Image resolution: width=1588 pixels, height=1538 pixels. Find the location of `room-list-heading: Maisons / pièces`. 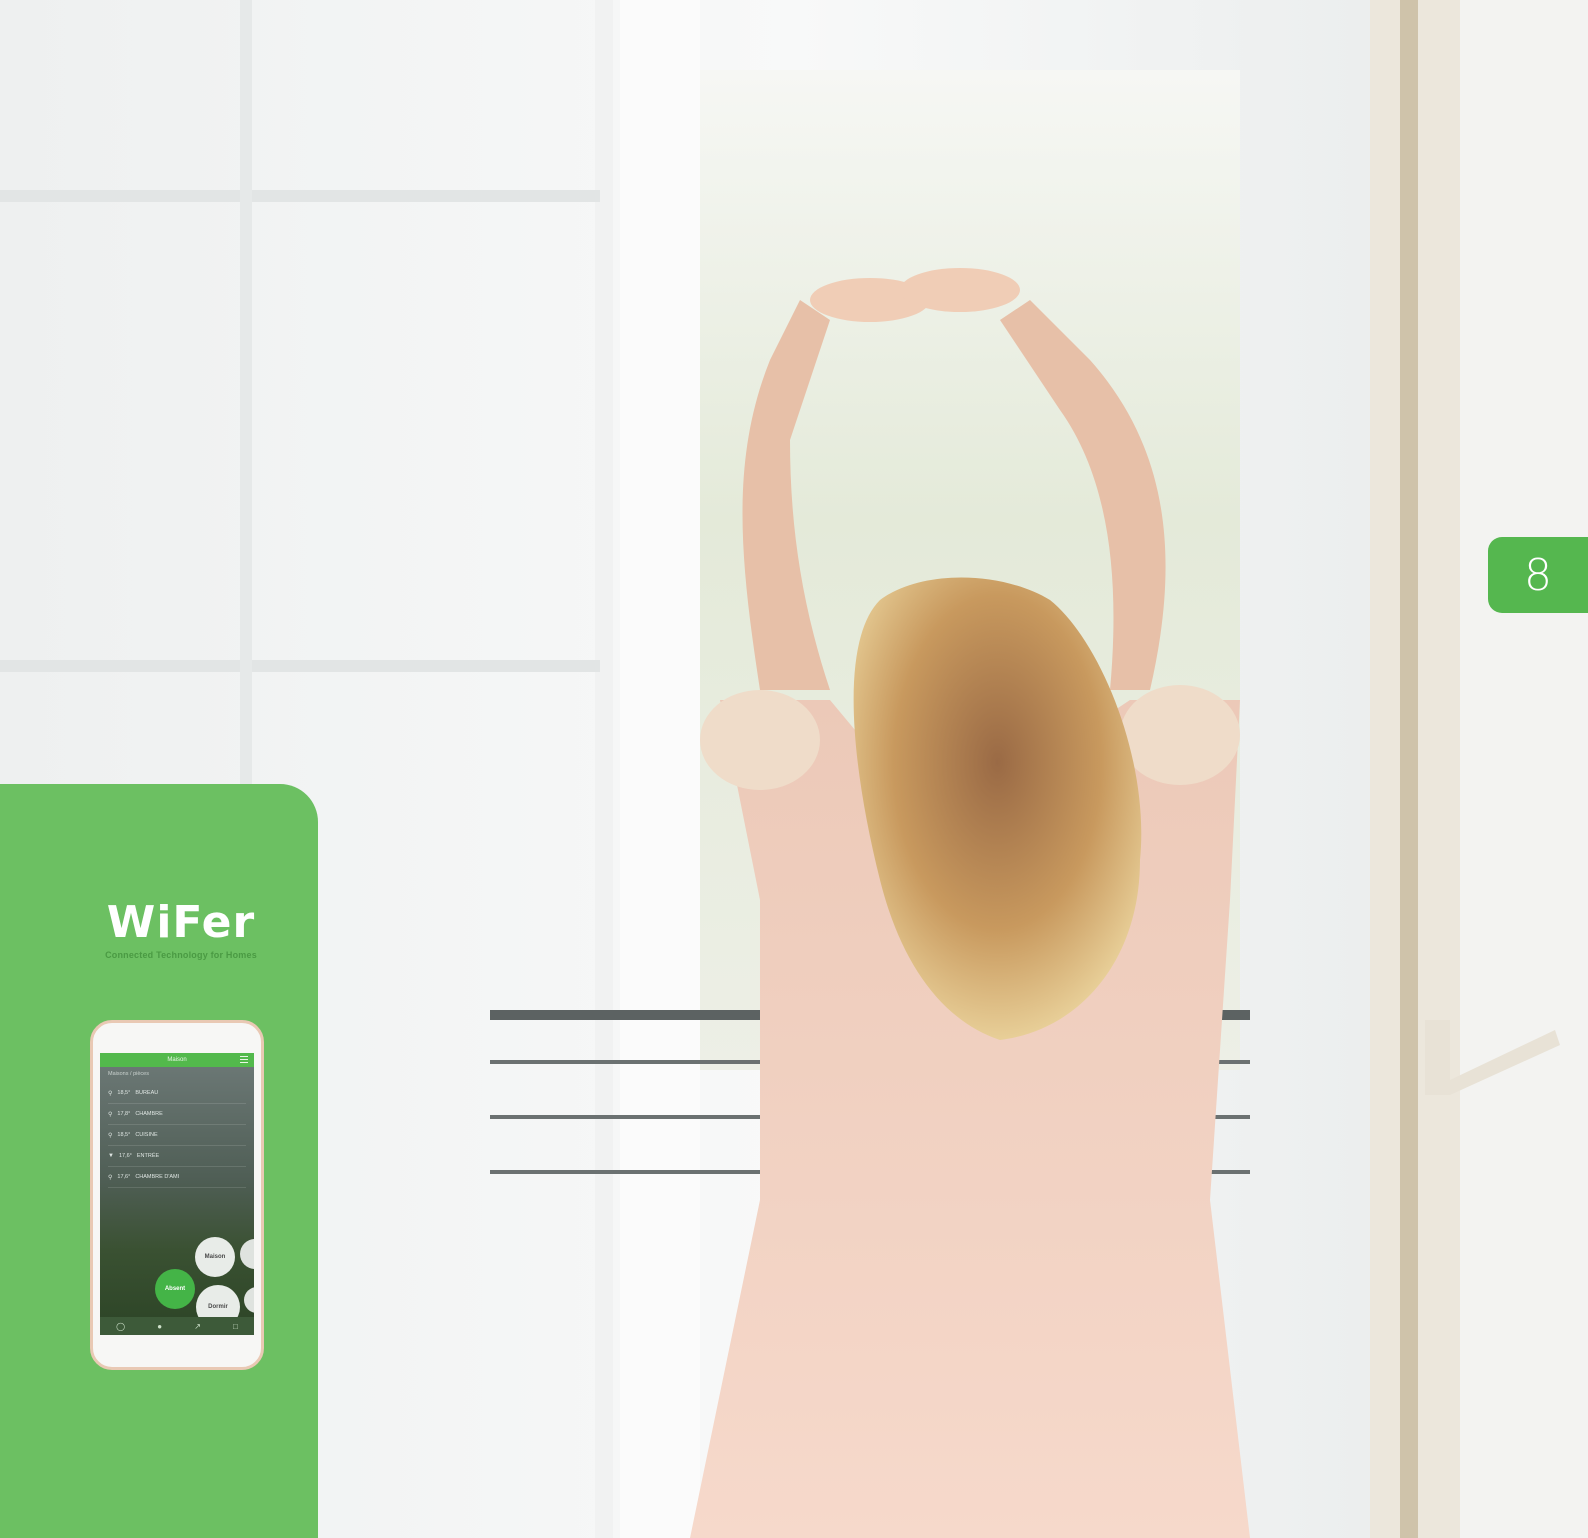

room-list-heading: Maisons / pièces is located at coordinates (128, 1074).